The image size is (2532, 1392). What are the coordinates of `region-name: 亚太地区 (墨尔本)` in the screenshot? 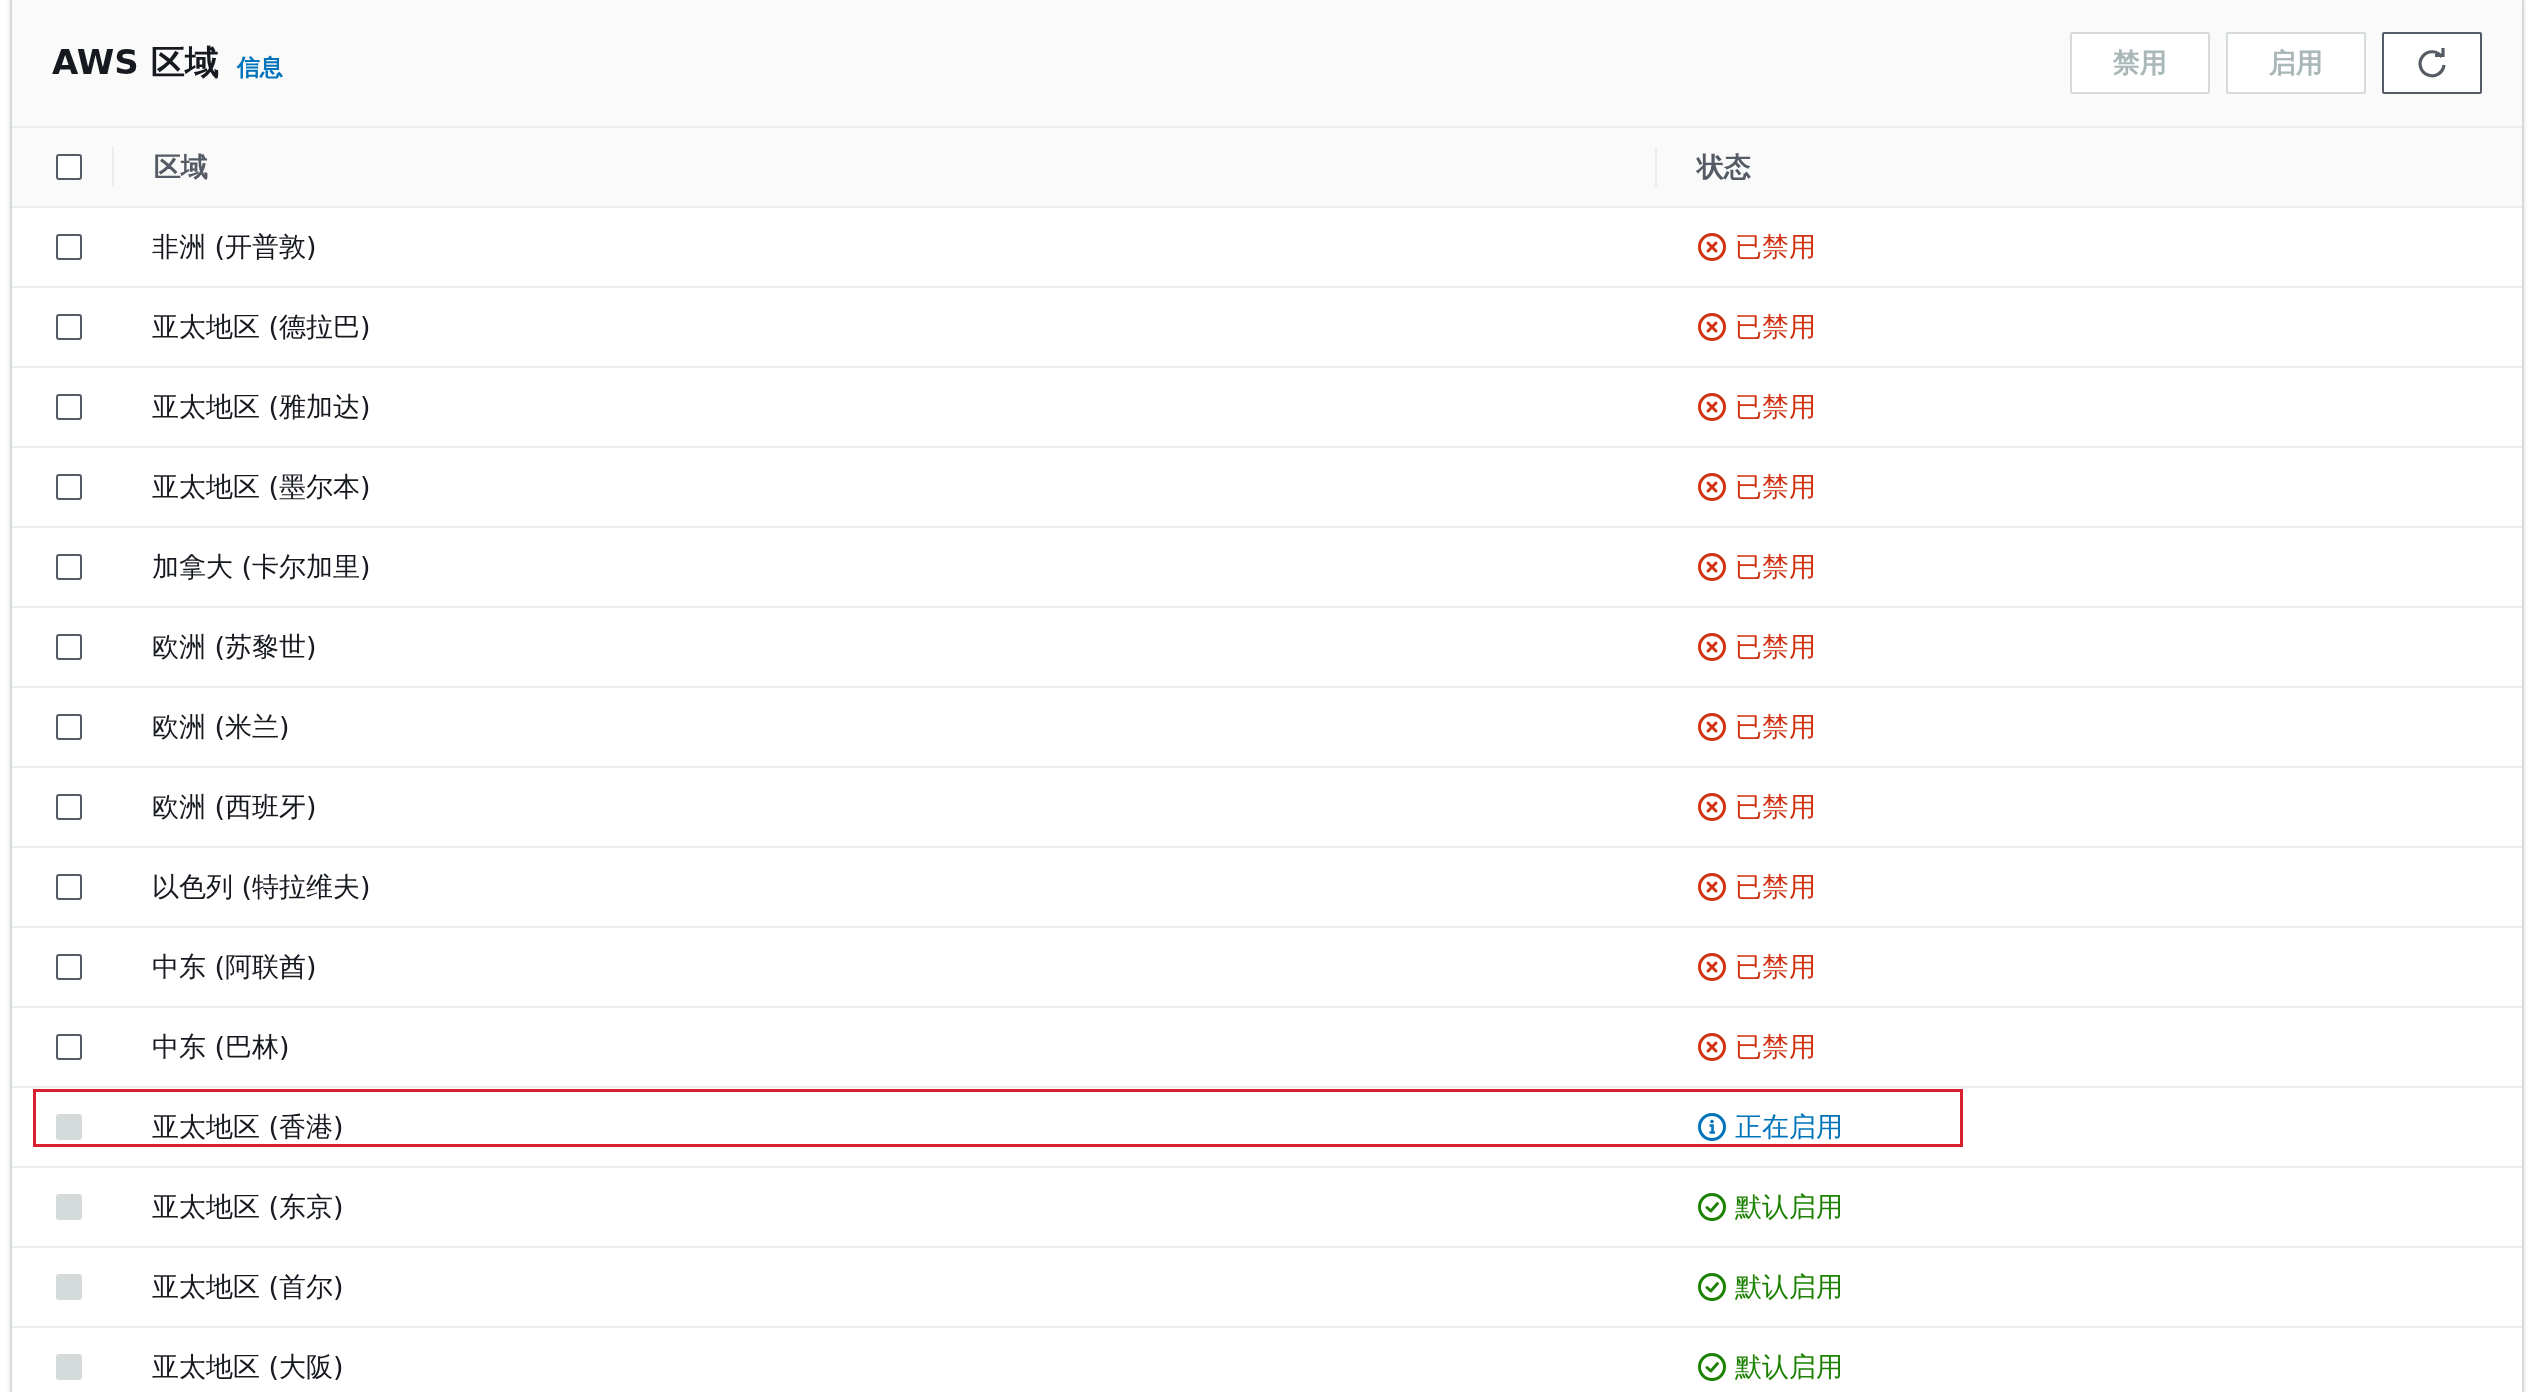 It's located at (261, 487).